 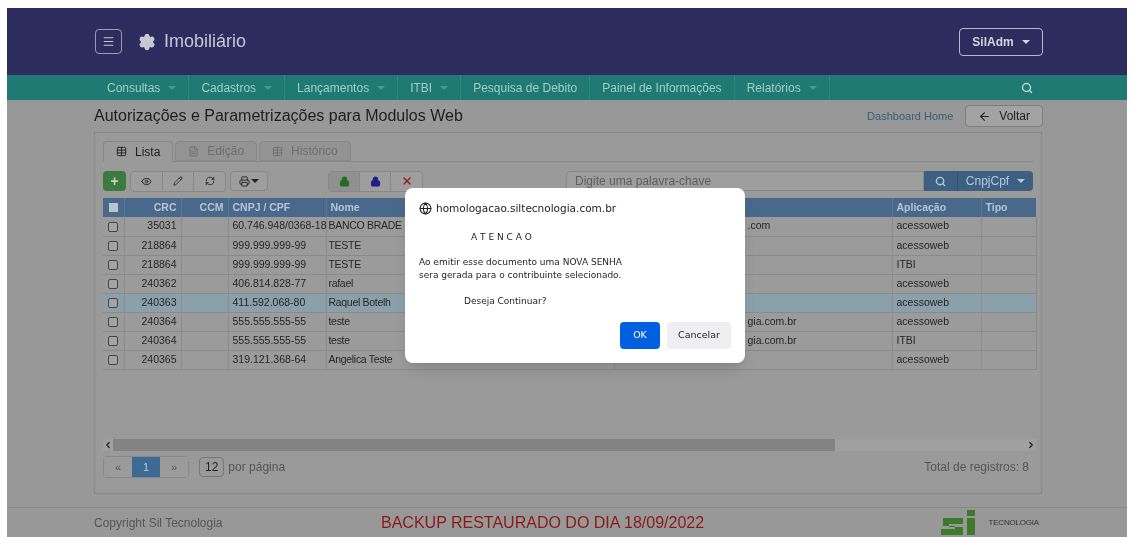 I want to click on filter-dropdown: CnpjCpf, so click(x=995, y=181).